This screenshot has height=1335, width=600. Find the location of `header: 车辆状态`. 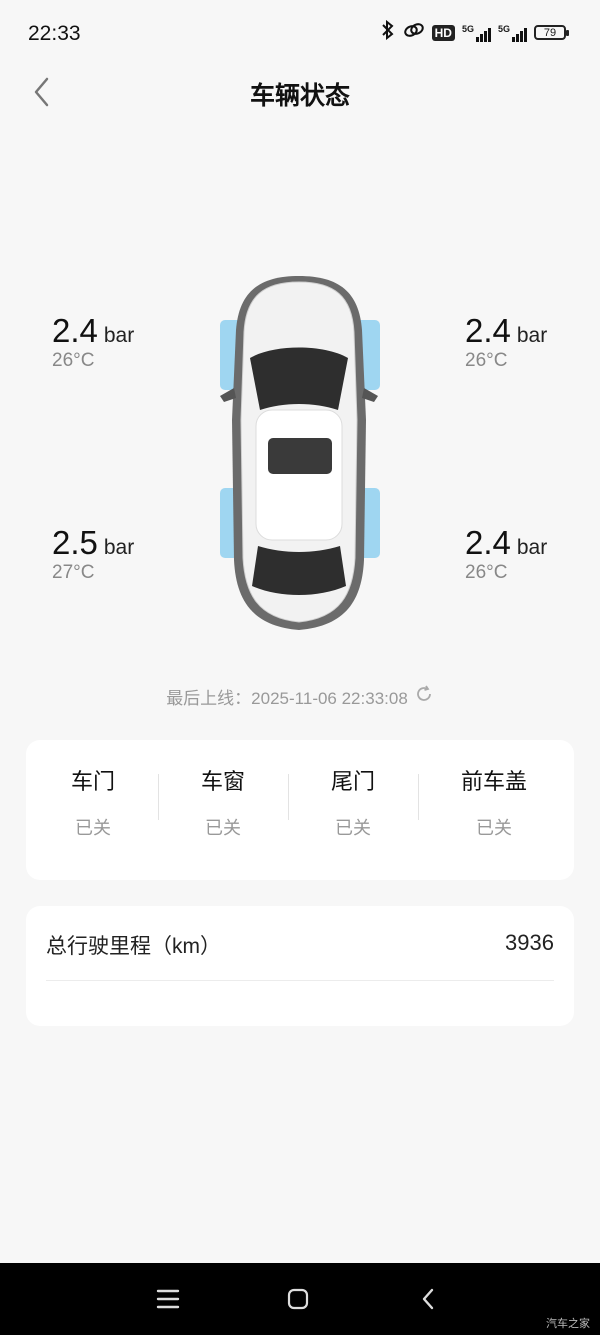

header: 车辆状态 is located at coordinates (300, 92).